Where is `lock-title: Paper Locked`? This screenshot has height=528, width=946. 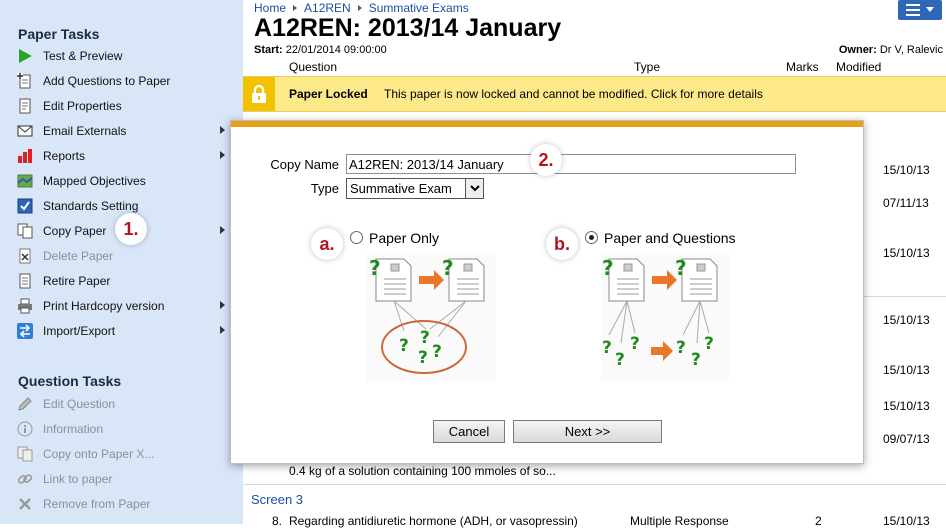 lock-title: Paper Locked is located at coordinates (328, 94).